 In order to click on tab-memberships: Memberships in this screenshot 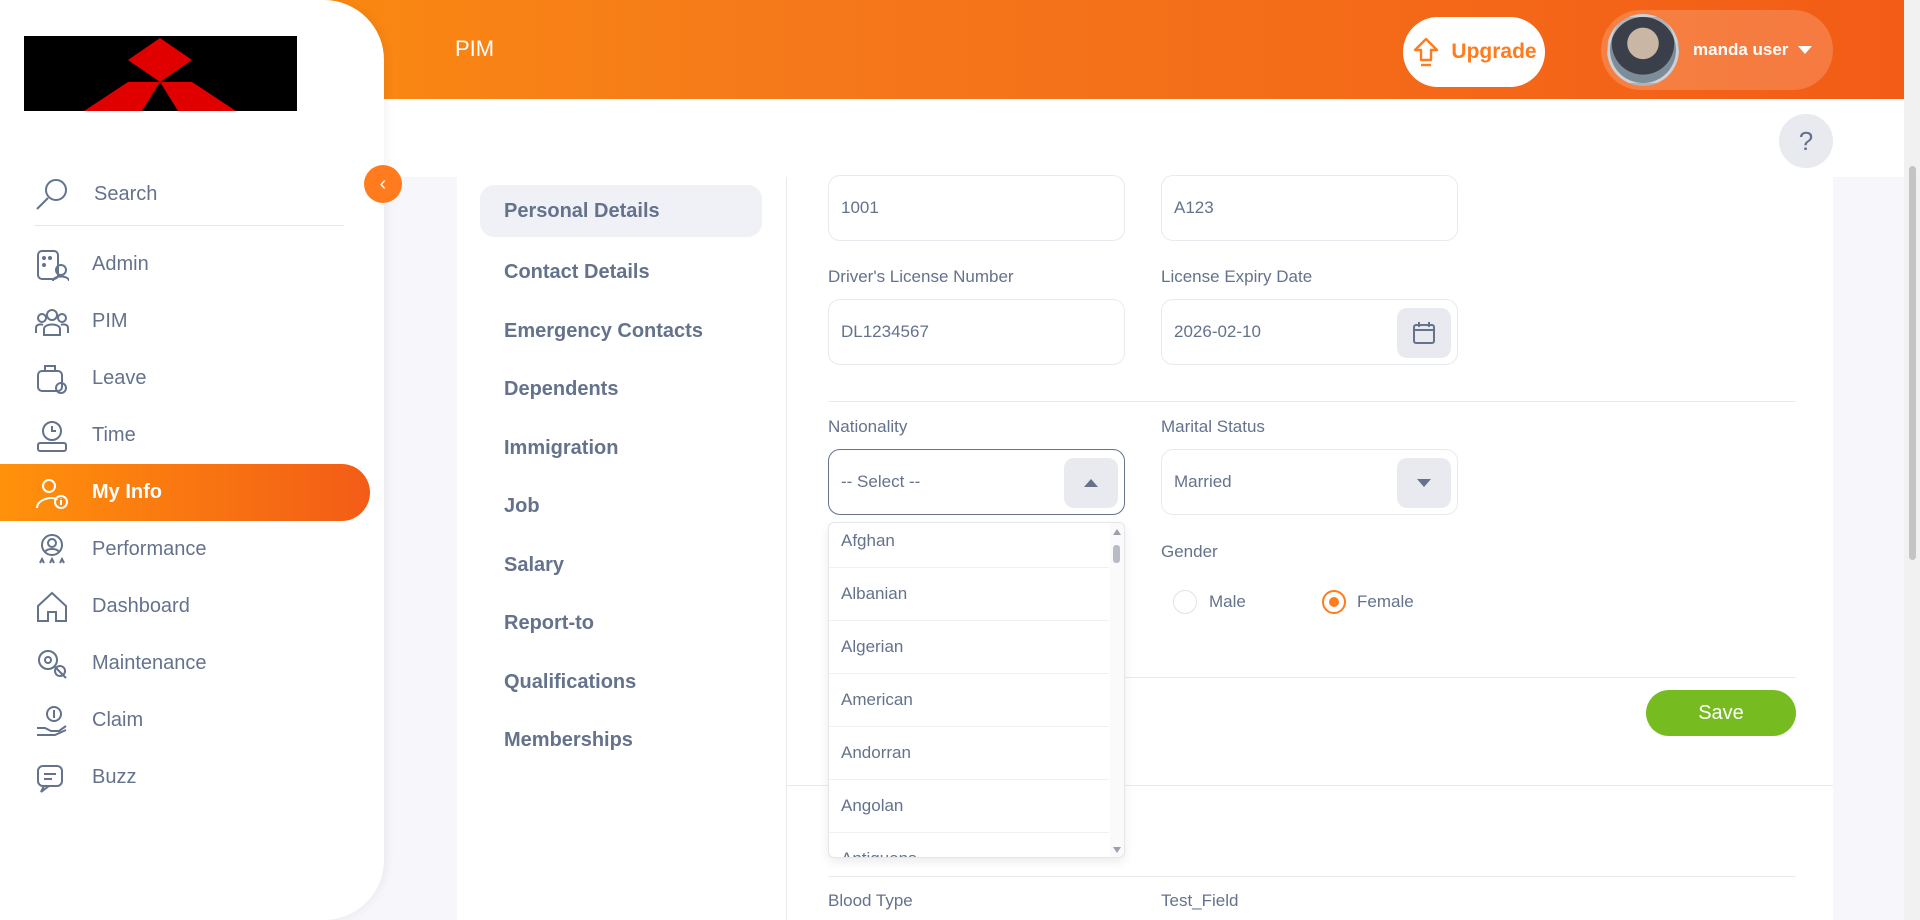, I will do `click(621, 741)`.